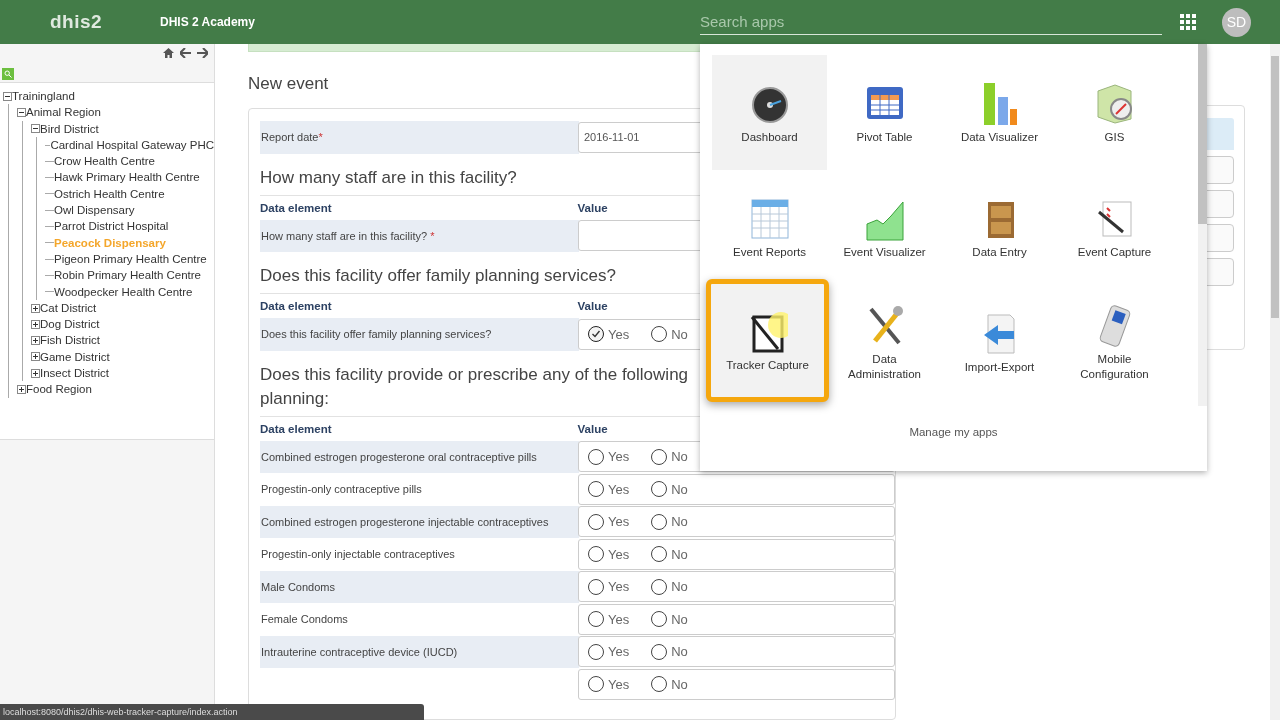 Image resolution: width=1280 pixels, height=720 pixels. Describe the element at coordinates (767, 340) in the screenshot. I see `app-tile: Tracker Capture` at that location.